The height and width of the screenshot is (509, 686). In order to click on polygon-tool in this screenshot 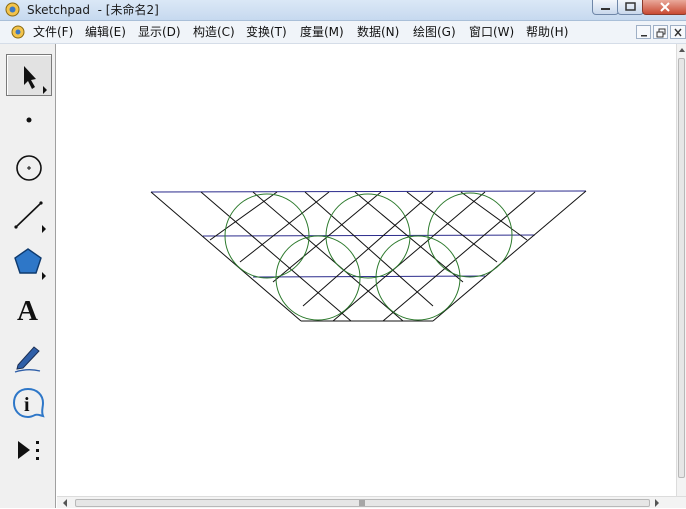, I will do `click(29, 262)`.